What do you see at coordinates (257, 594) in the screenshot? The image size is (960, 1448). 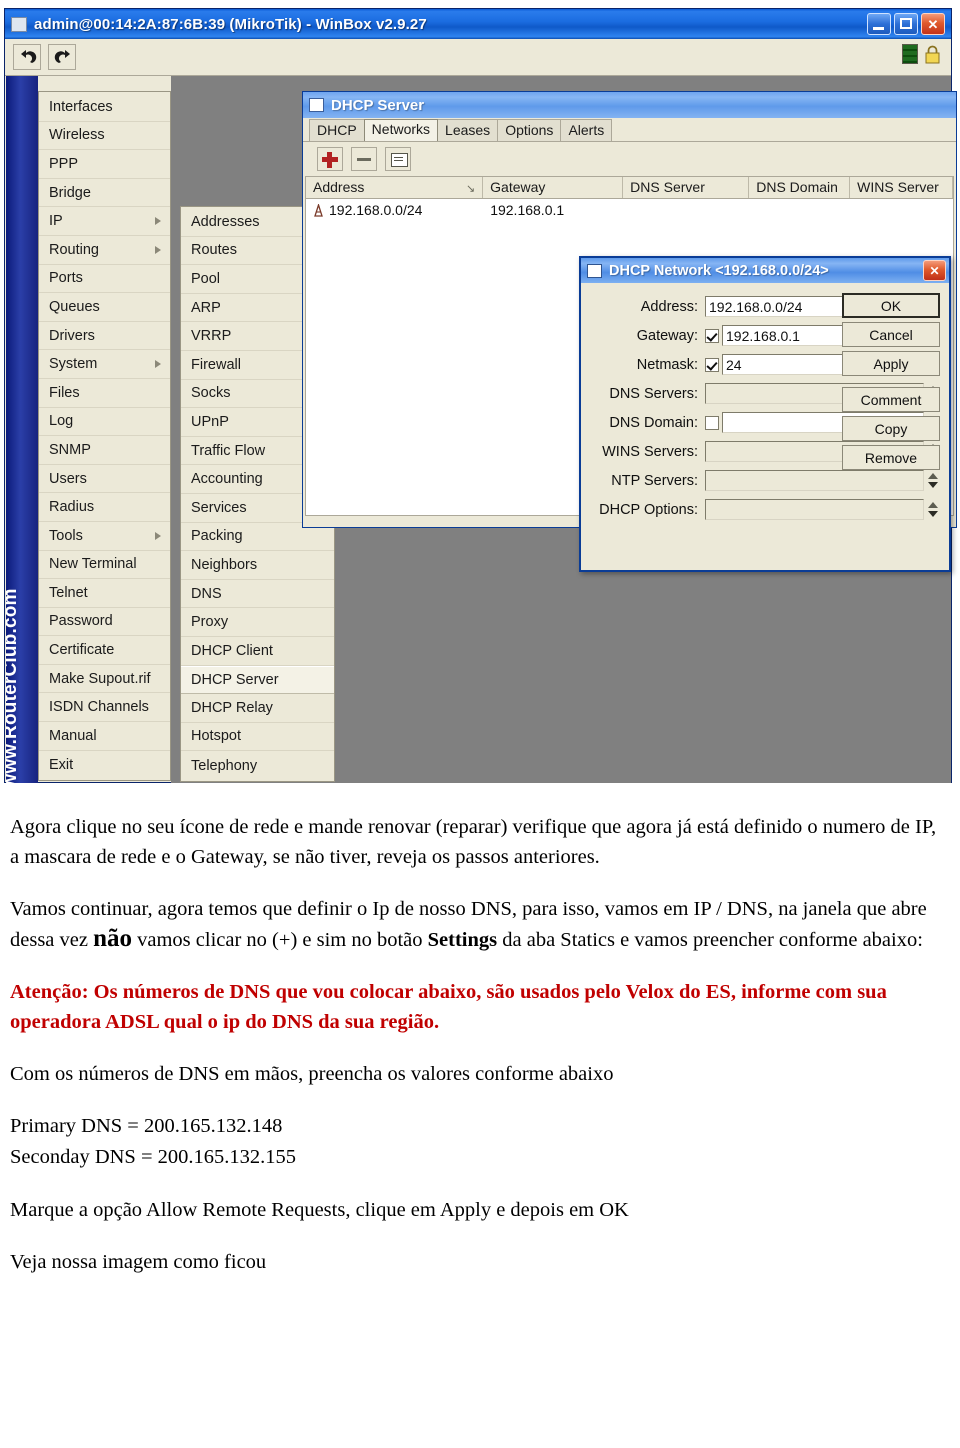 I see `ip-submenu-item-dns: DNS` at bounding box center [257, 594].